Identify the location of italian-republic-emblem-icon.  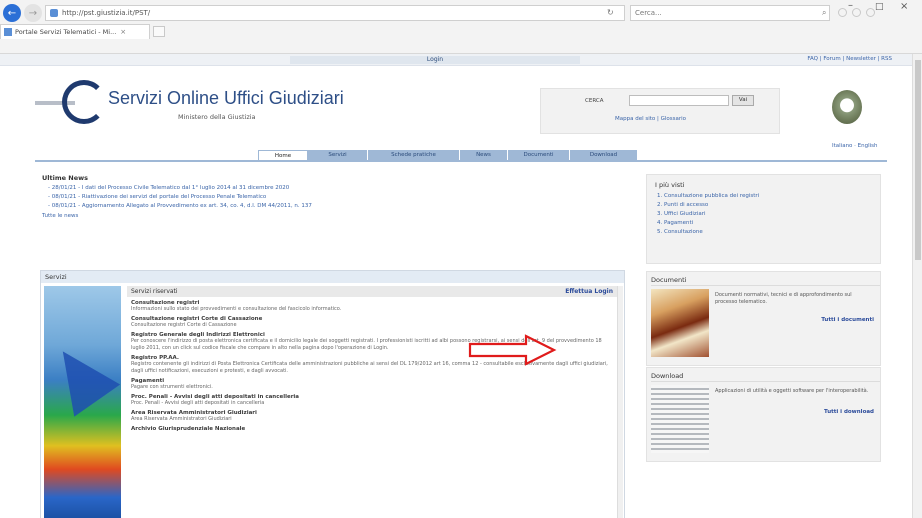
(847, 107).